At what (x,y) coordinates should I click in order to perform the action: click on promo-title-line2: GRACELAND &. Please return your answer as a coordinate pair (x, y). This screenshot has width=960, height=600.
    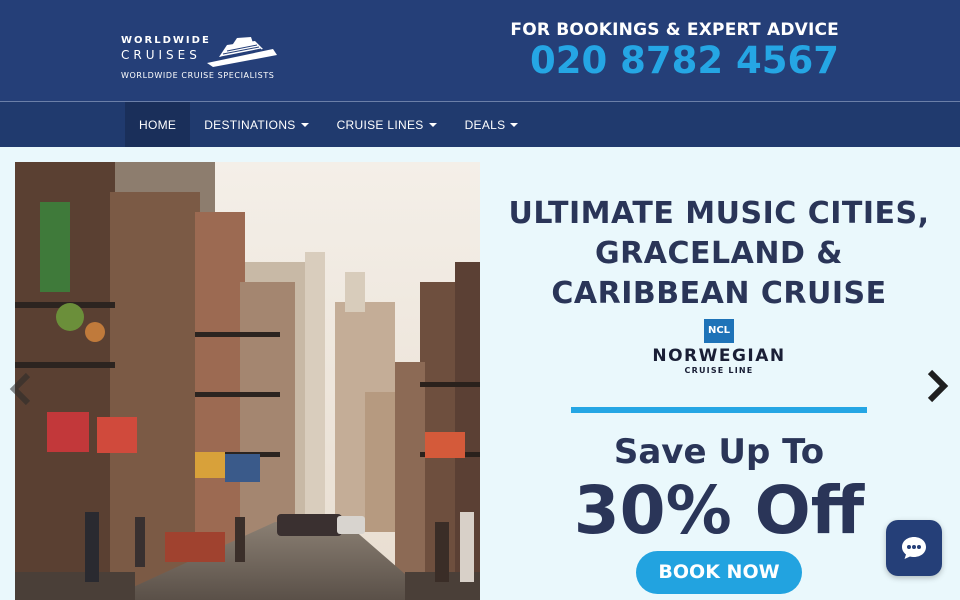
    Looking at the image, I should click on (719, 253).